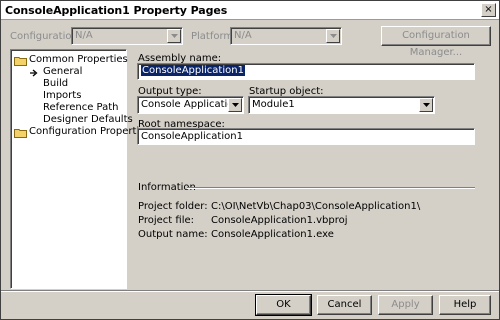 Image resolution: width=500 pixels, height=320 pixels. I want to click on apply-label: Apply, so click(405, 304).